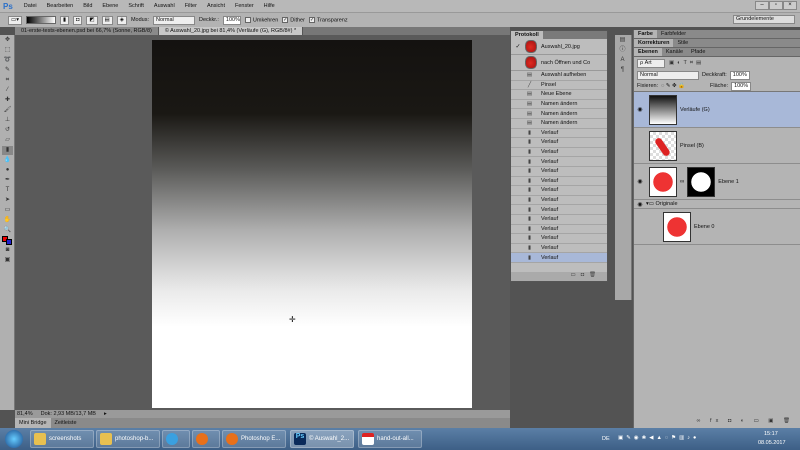  I want to click on deckkraft-input: 100%, so click(231, 20).